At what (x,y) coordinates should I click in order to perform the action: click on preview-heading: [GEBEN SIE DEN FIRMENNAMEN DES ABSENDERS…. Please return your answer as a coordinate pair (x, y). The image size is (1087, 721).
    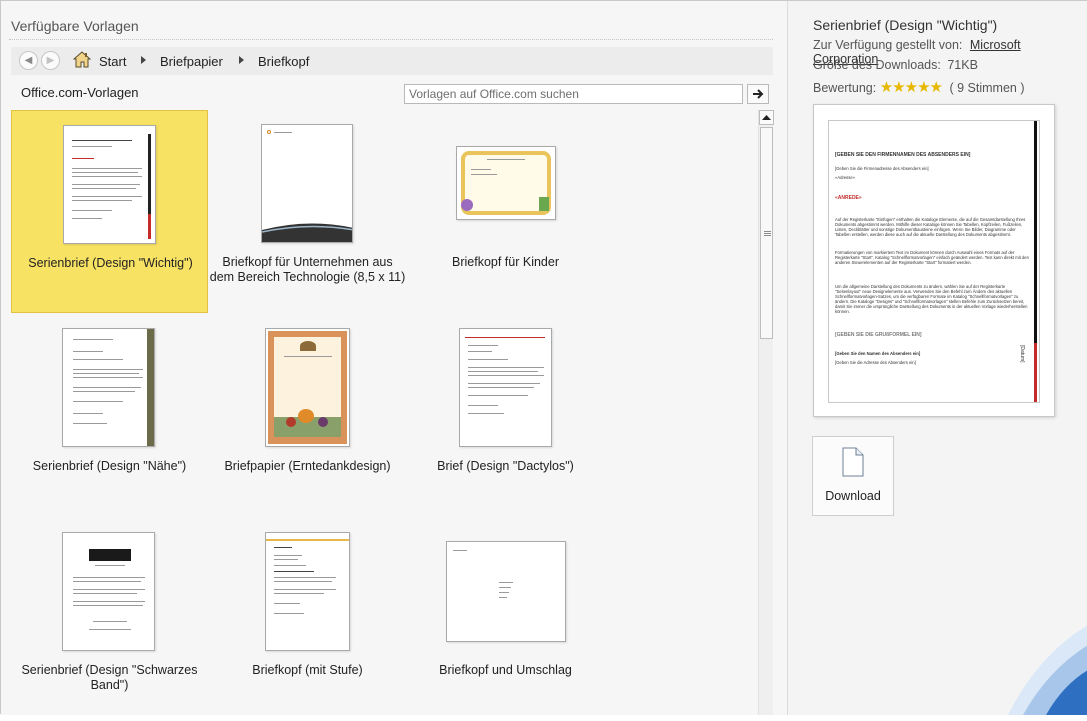
    Looking at the image, I should click on (903, 155).